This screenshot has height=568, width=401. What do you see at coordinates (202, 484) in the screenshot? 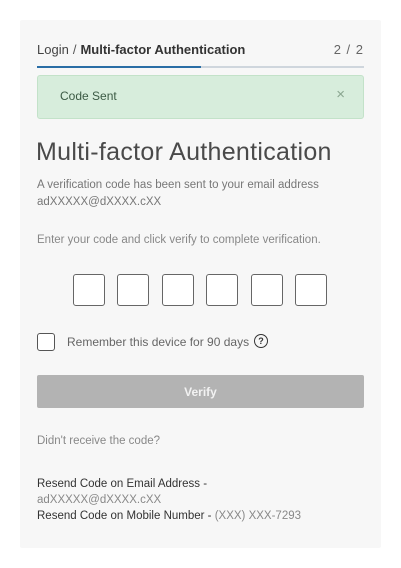
I see `resend-email-link: Resend Code on Email Address -` at bounding box center [202, 484].